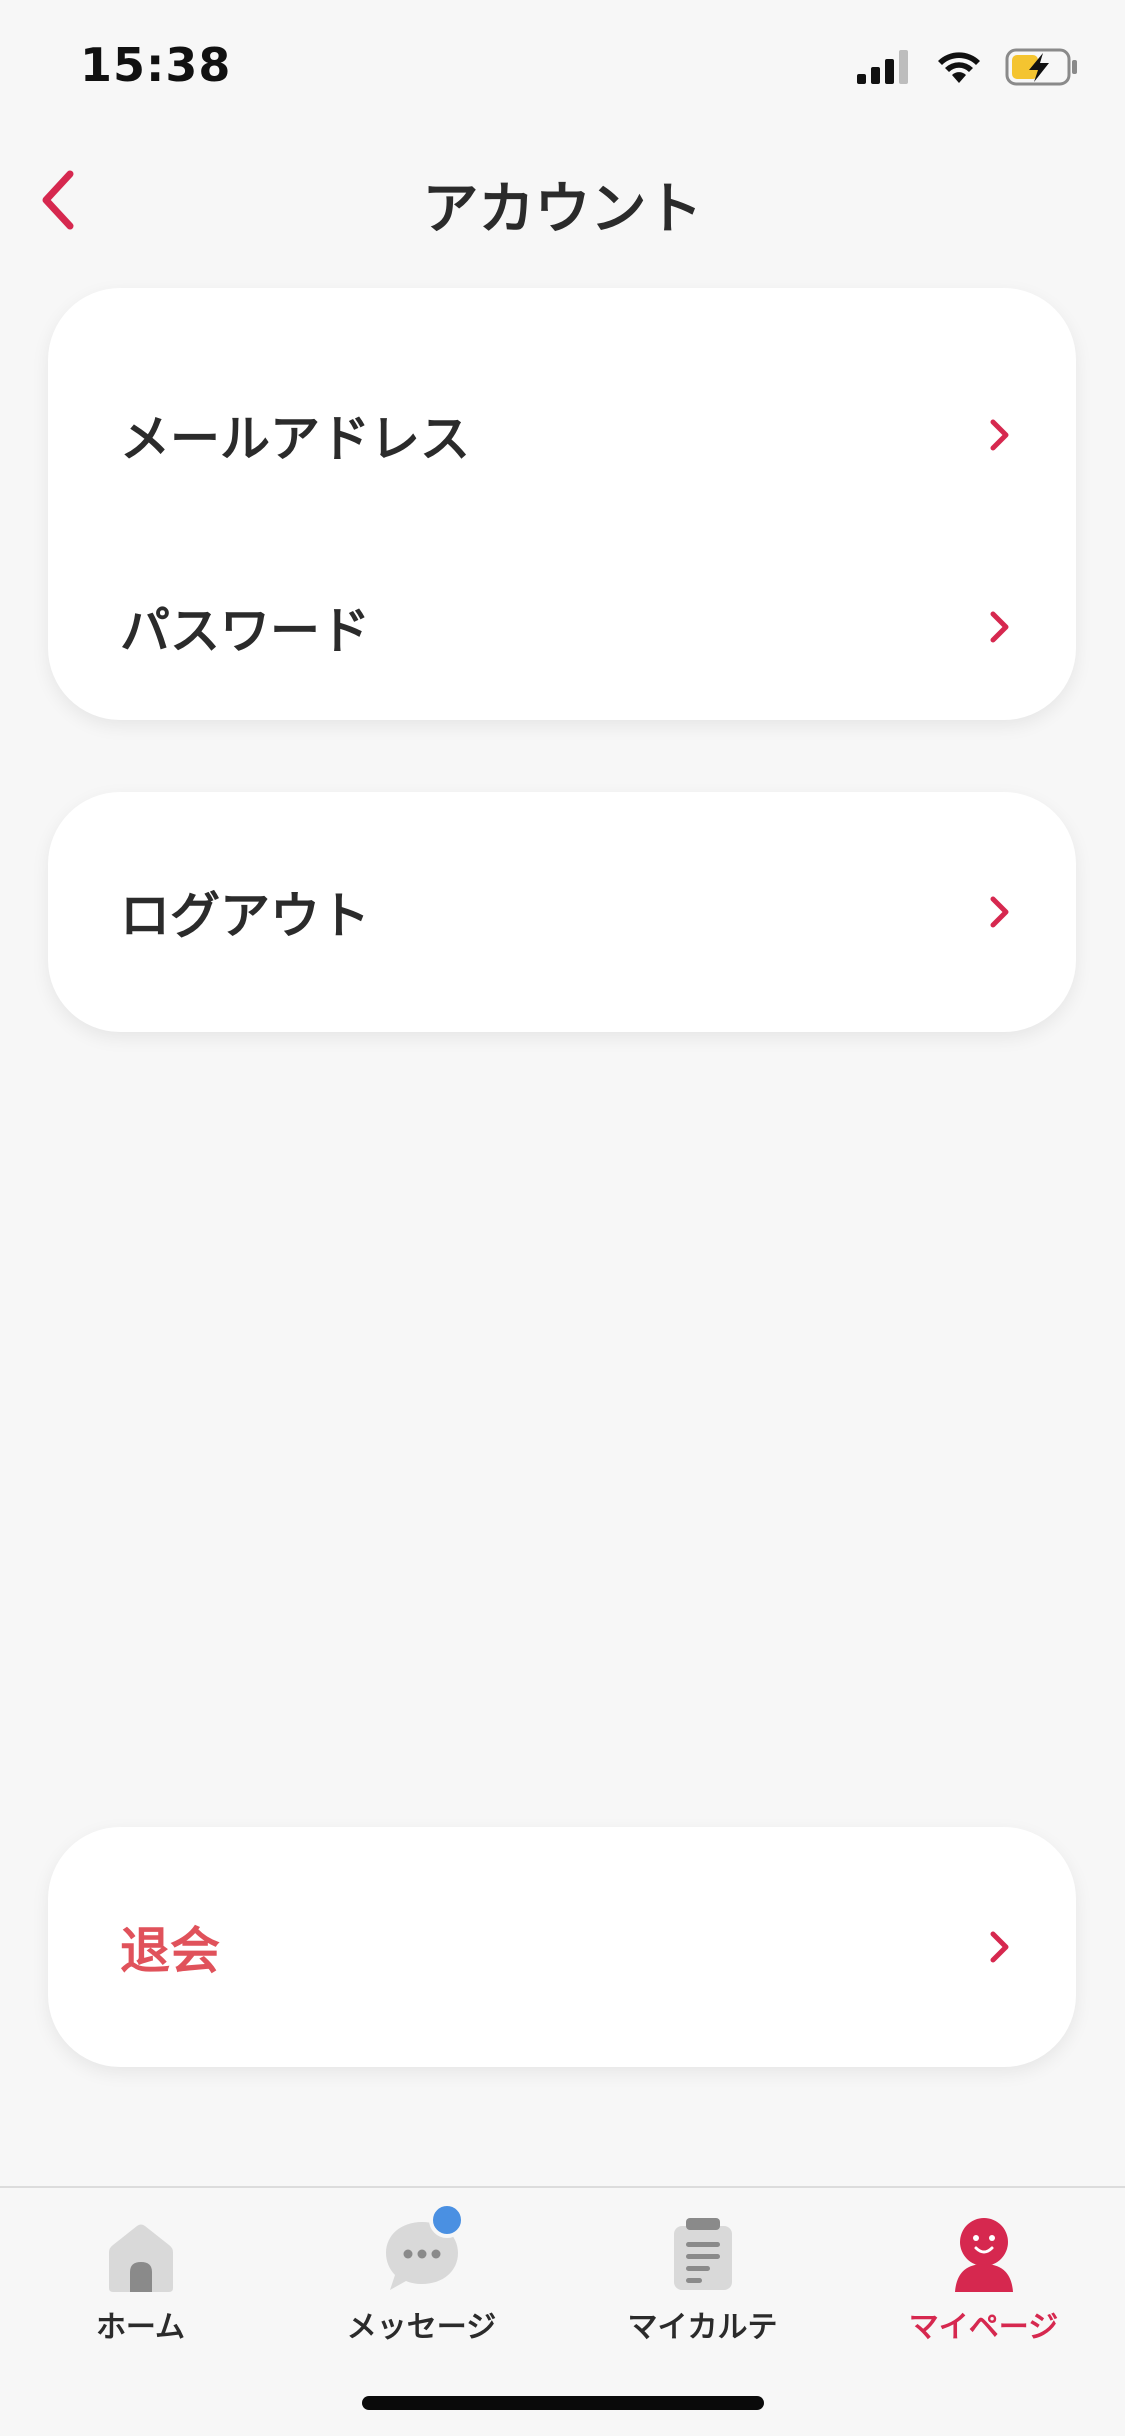 This screenshot has height=2436, width=1125. Describe the element at coordinates (447, 2220) in the screenshot. I see `unread-badge-dot` at that location.